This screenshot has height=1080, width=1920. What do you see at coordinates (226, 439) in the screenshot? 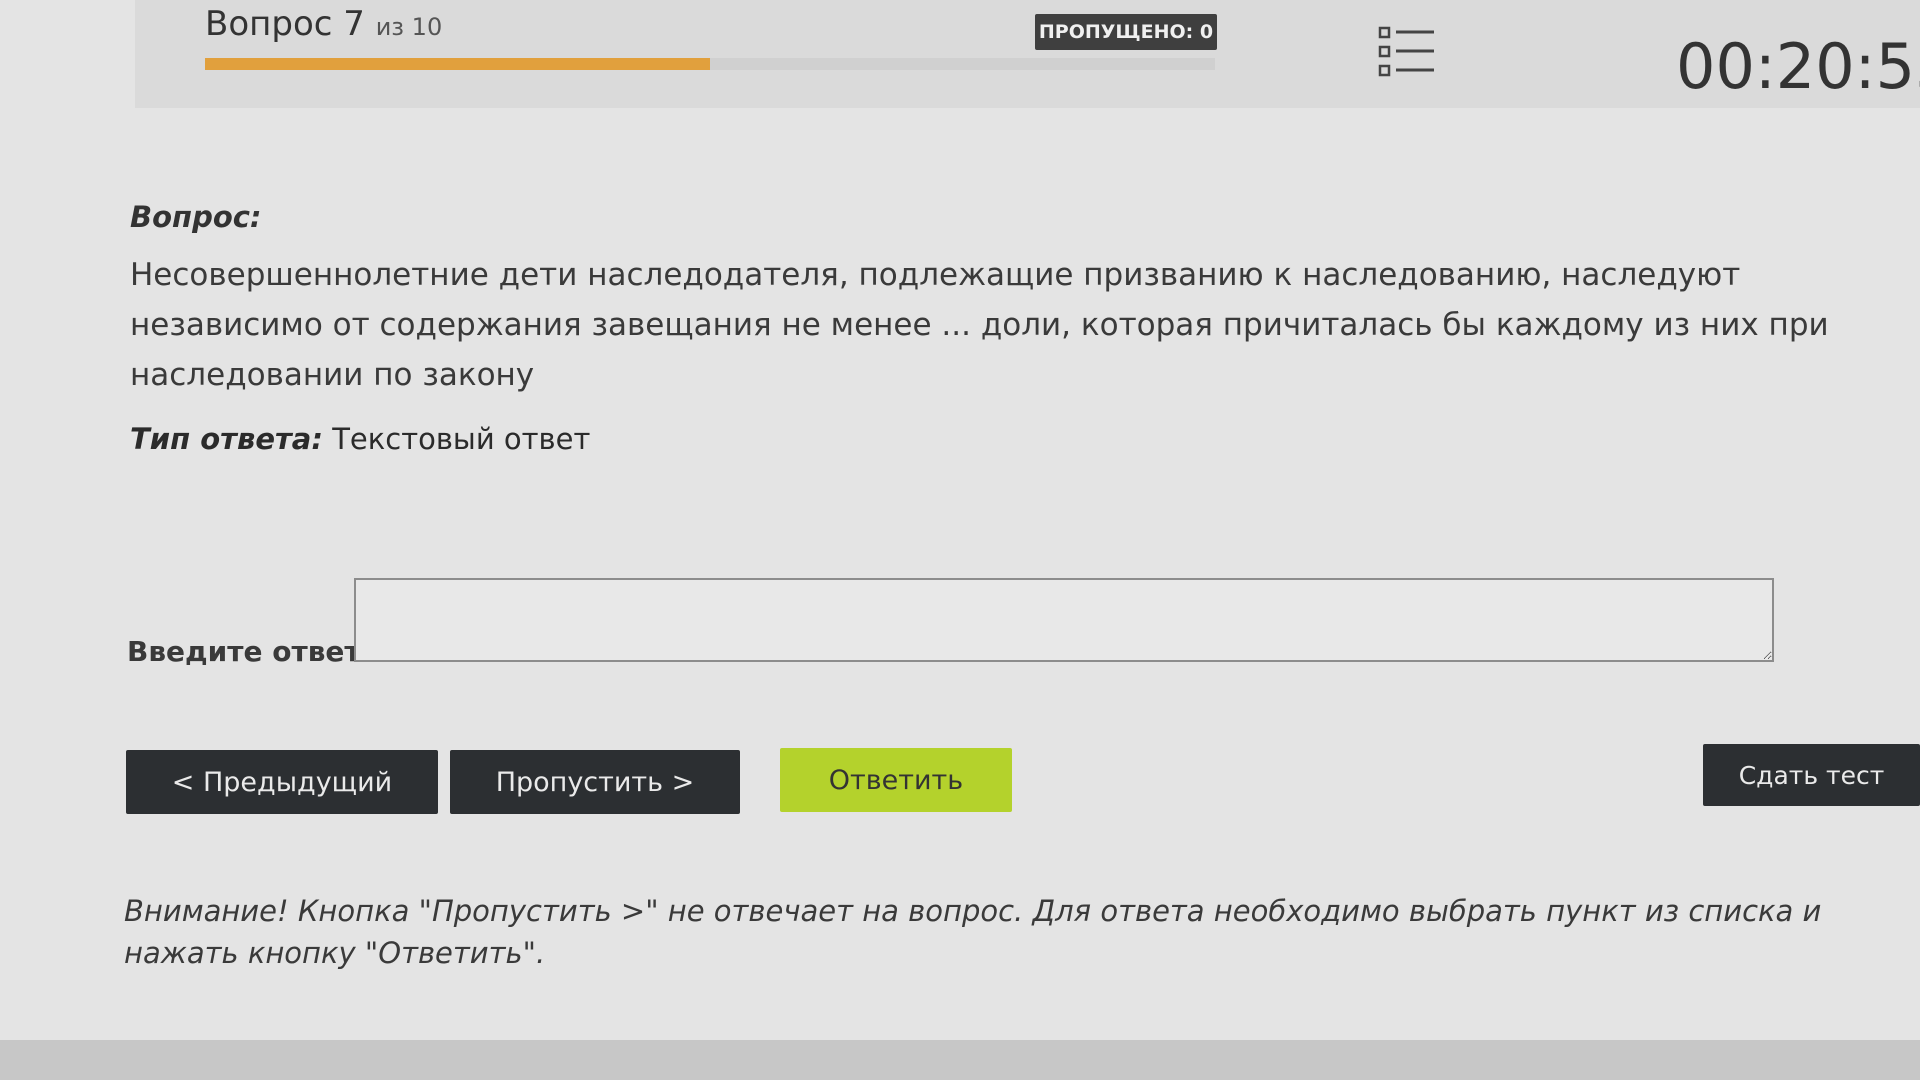
I see `answer-type-label: Тип ответа:` at bounding box center [226, 439].